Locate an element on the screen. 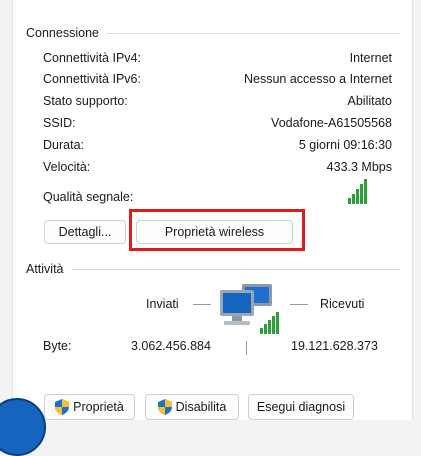 This screenshot has width=421, height=456. connection-group-header: Connessione is located at coordinates (213, 33).